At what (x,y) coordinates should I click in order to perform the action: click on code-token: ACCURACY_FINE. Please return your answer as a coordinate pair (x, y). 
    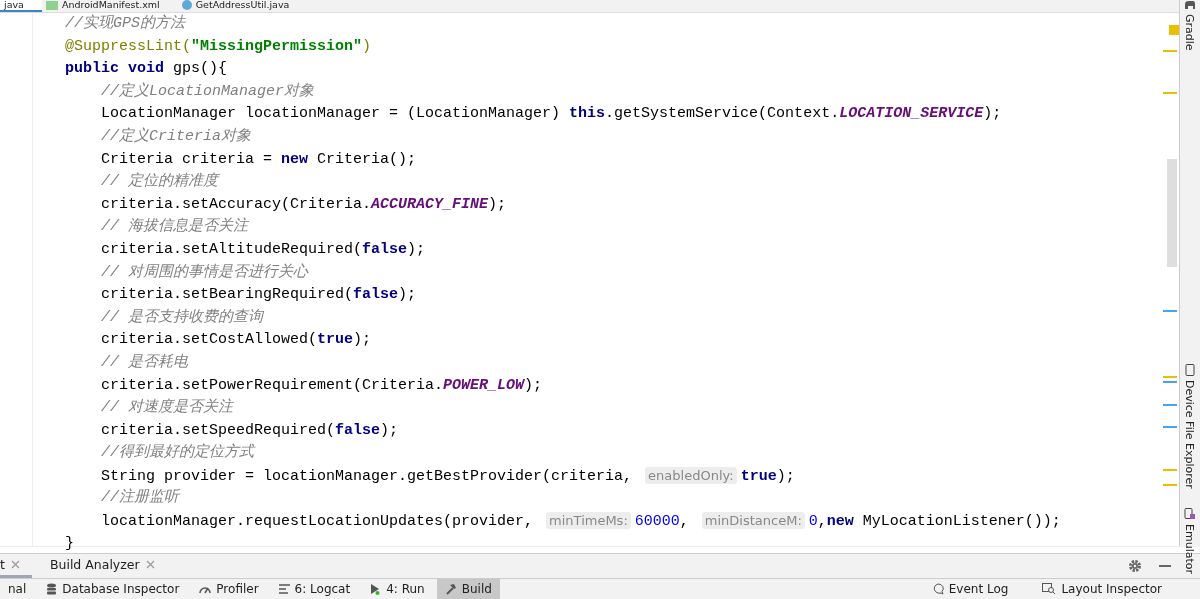
    Looking at the image, I should click on (430, 204).